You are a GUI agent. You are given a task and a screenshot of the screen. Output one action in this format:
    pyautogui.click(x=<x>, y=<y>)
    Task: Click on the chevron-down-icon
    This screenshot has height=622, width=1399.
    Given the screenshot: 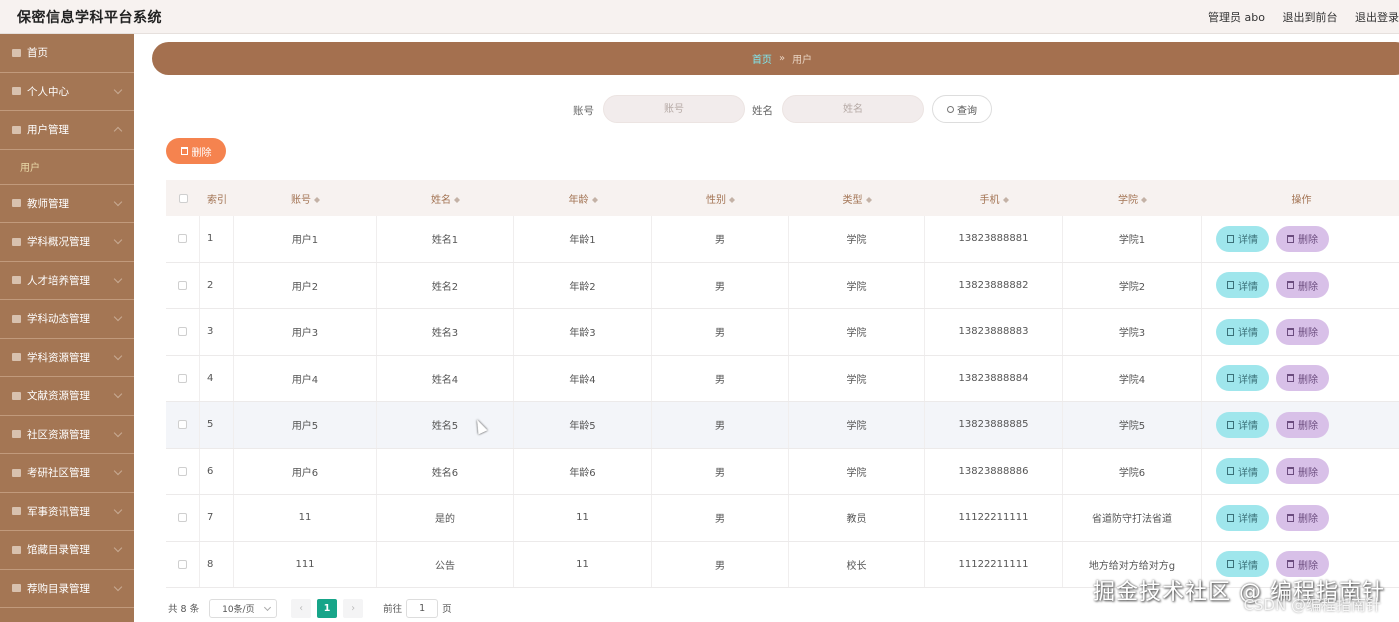 What is the action you would take?
    pyautogui.click(x=118, y=278)
    